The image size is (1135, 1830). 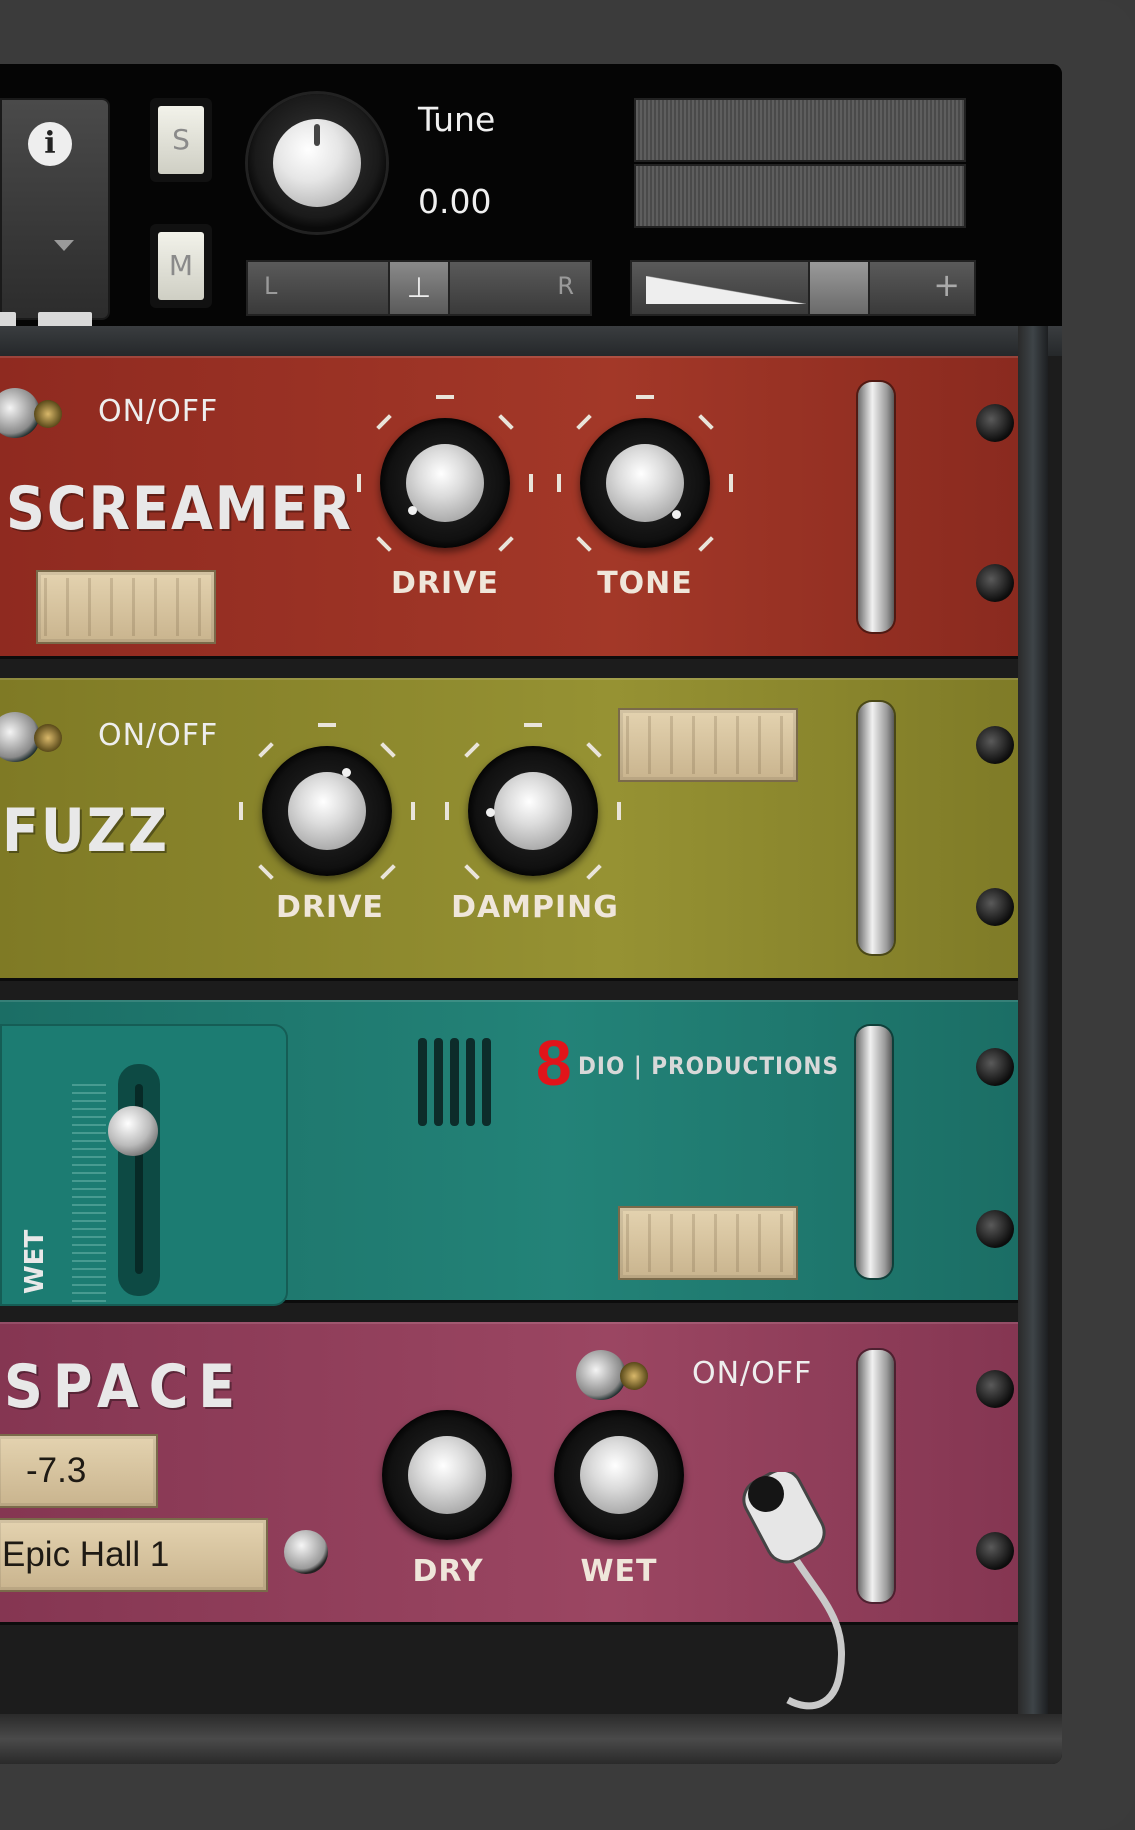 I want to click on space-wet-label: WET, so click(x=619, y=1571).